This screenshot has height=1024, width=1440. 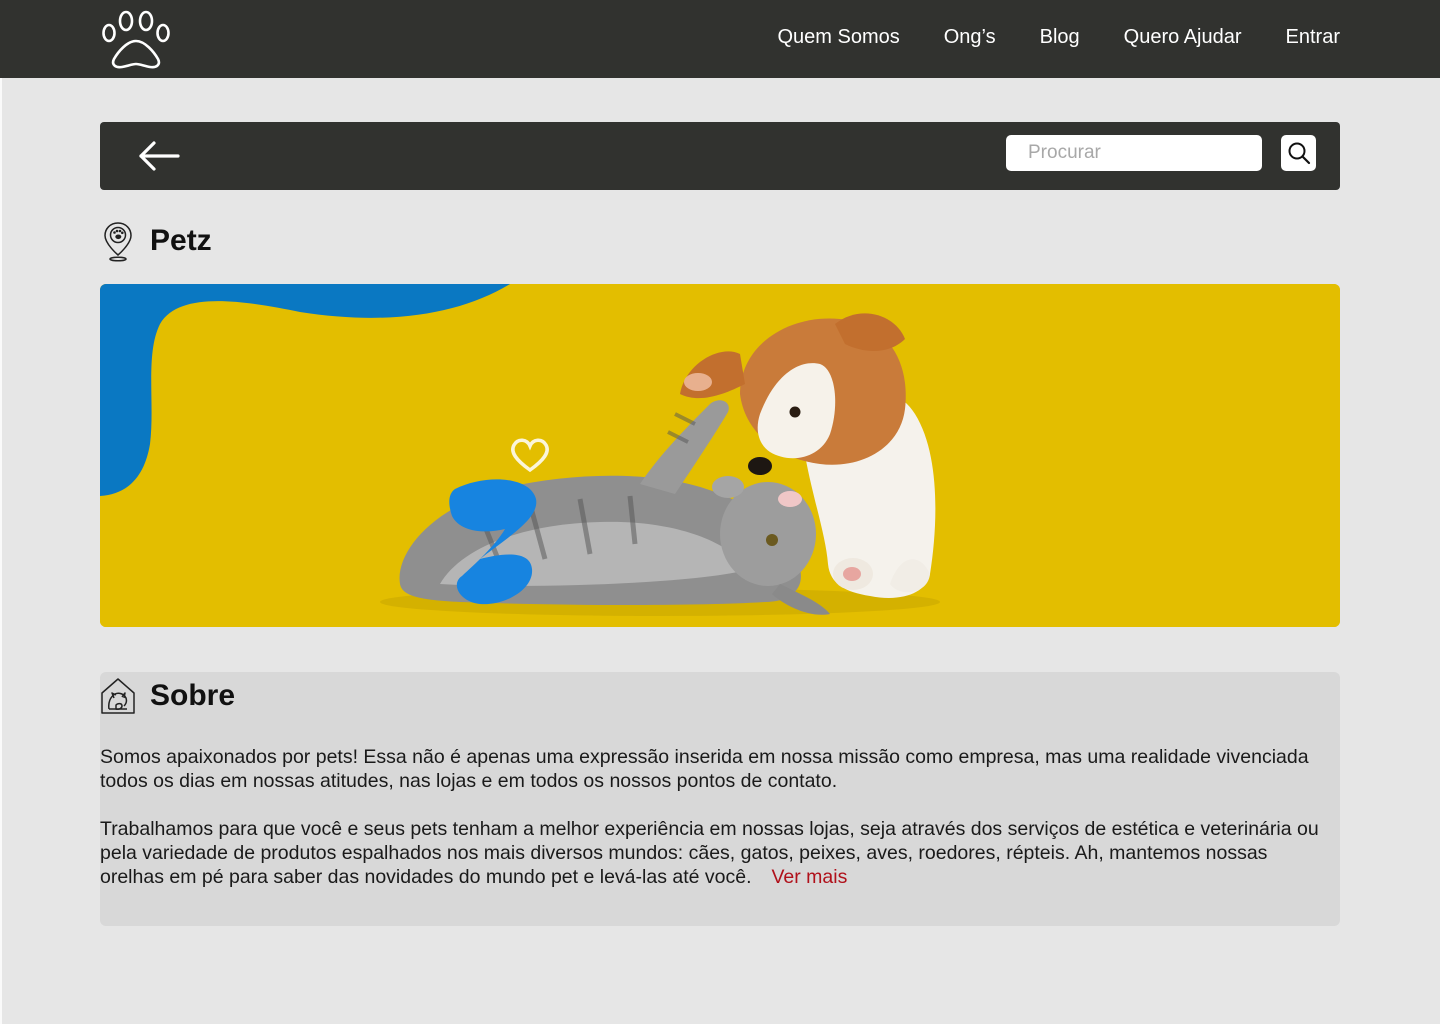 What do you see at coordinates (118, 242) in the screenshot?
I see `location-pin-paw-icon` at bounding box center [118, 242].